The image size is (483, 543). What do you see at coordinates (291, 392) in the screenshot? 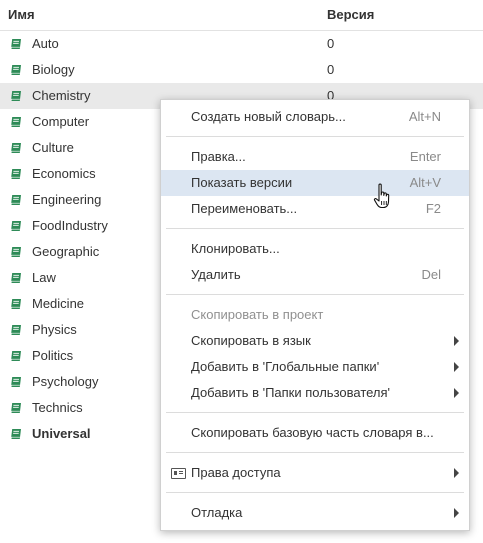
I see `menu-item-label: Добавить в 'Папки пользователя'` at bounding box center [291, 392].